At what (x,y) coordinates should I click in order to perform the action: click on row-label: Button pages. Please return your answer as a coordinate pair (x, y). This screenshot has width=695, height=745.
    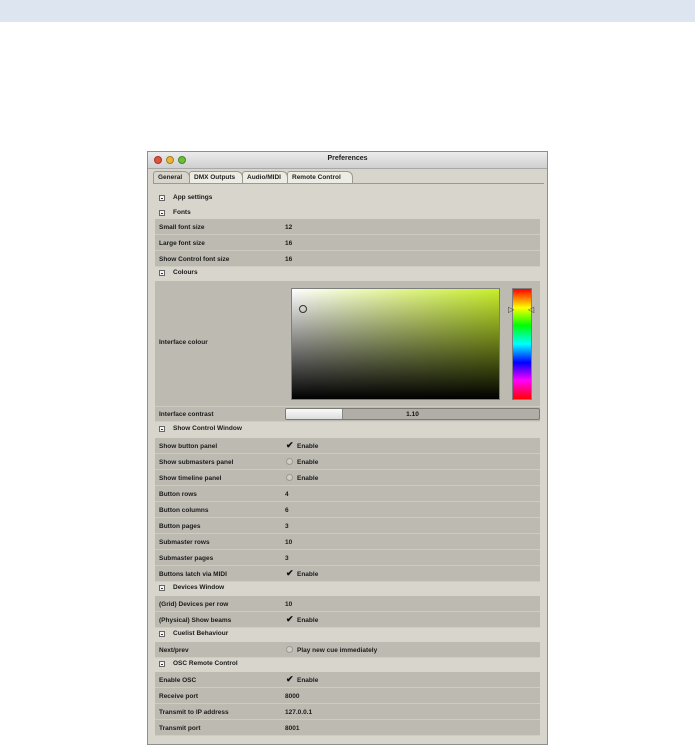
    Looking at the image, I should click on (180, 526).